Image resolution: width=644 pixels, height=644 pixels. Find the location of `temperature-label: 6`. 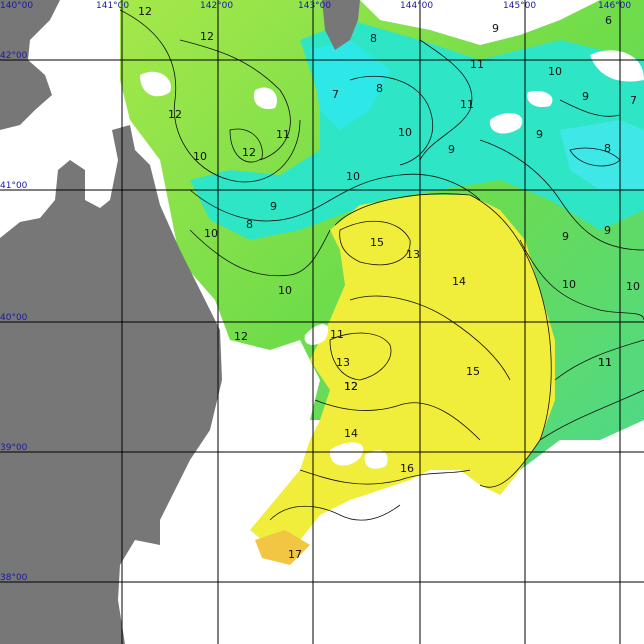

temperature-label: 6 is located at coordinates (608, 20).